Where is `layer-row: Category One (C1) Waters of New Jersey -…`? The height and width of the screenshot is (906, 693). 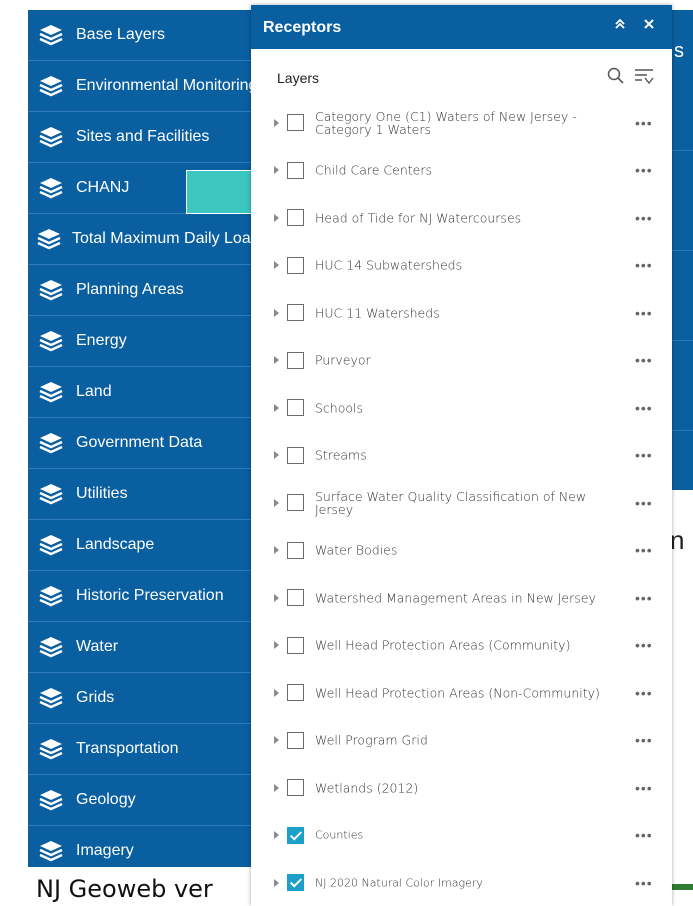 layer-row: Category One (C1) Waters of New Jersey -… is located at coordinates (461, 123).